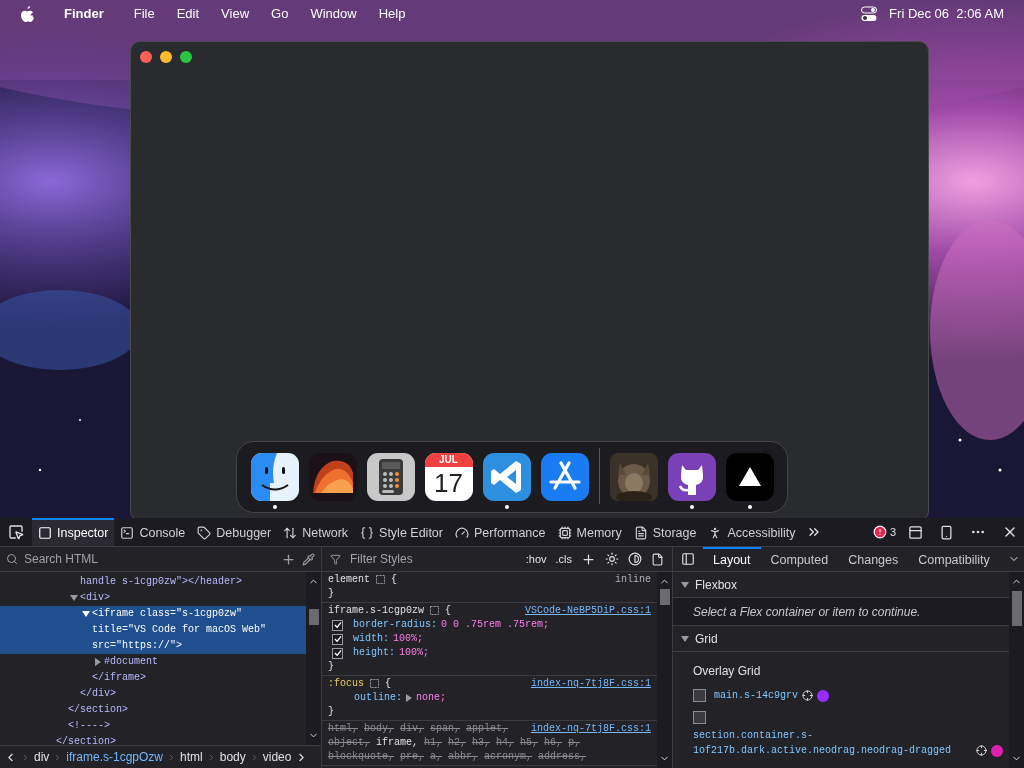  What do you see at coordinates (333, 14) in the screenshot?
I see `menu-item: Window` at bounding box center [333, 14].